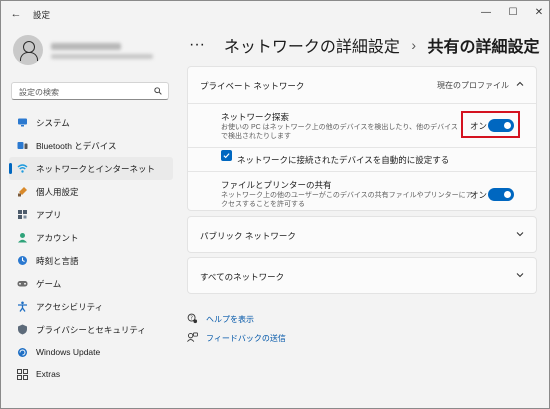  What do you see at coordinates (242, 277) in the screenshot?
I see `all-networks-title: すべてのネットワーク` at bounding box center [242, 277].